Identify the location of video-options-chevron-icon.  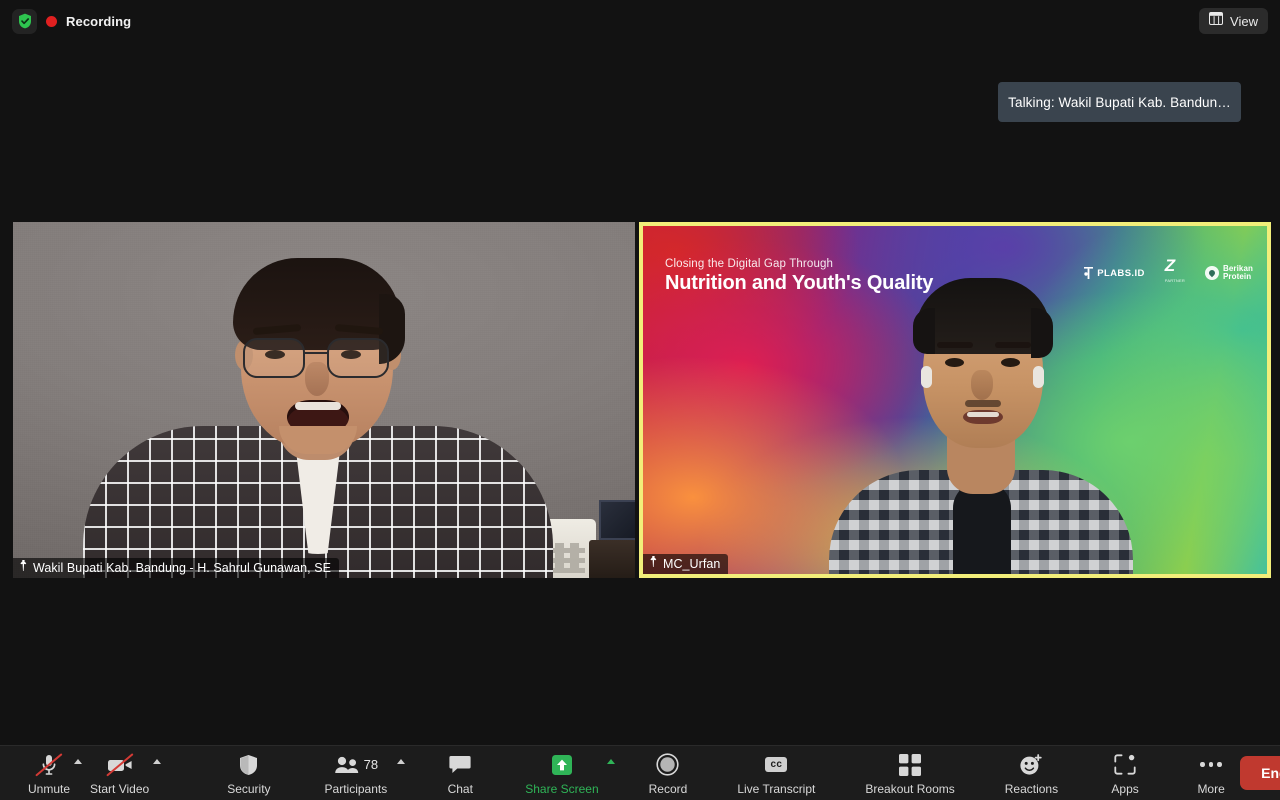
(157, 761).